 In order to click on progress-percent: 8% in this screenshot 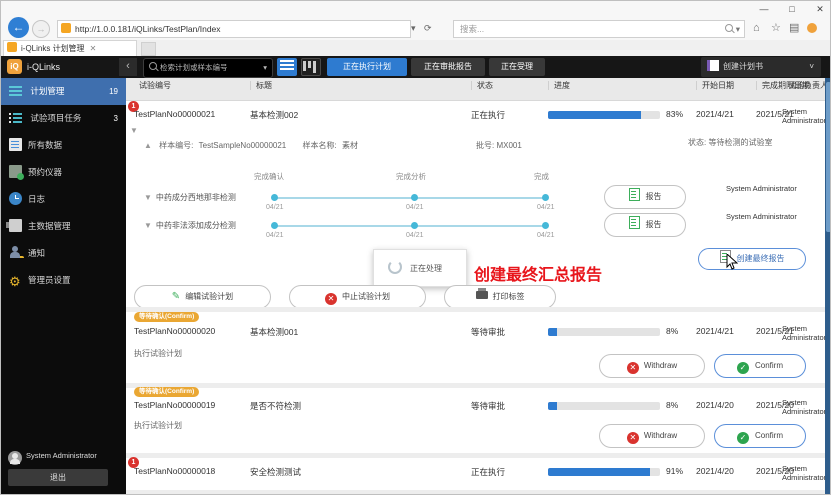, I will do `click(672, 331)`.